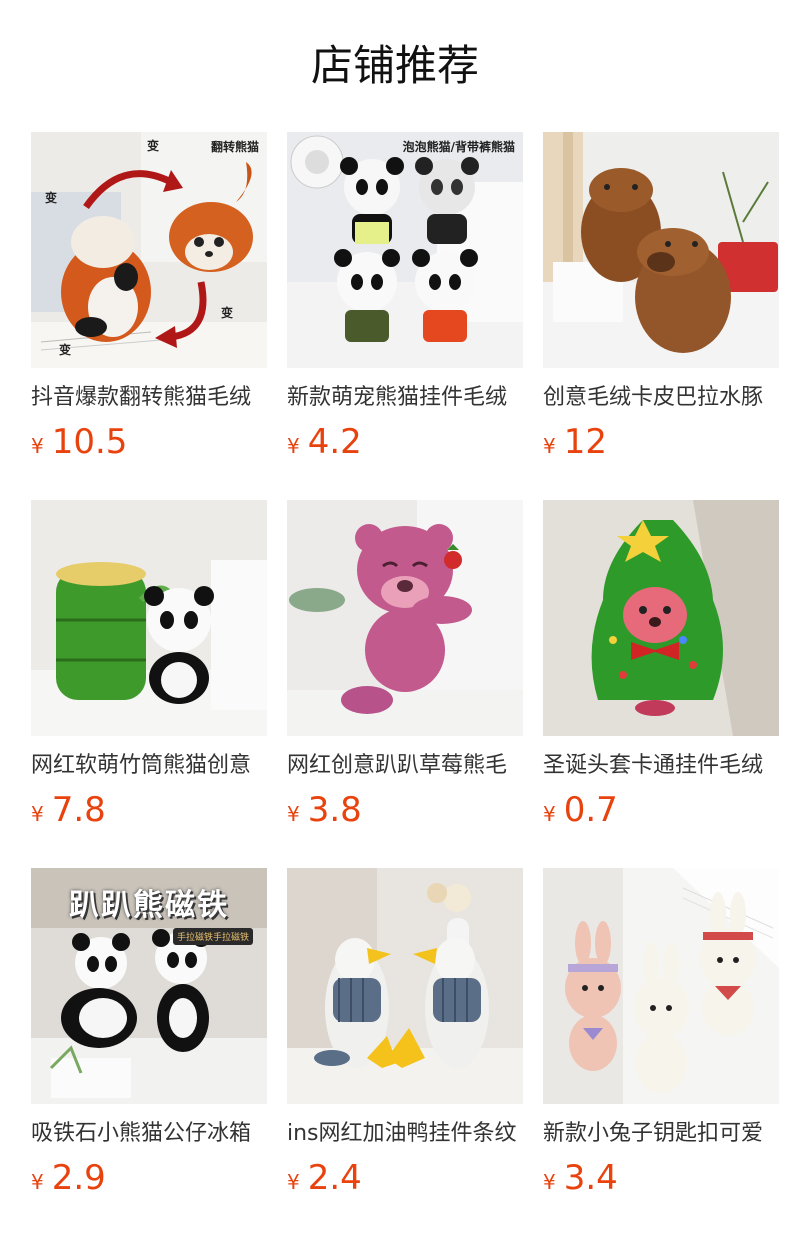  Describe the element at coordinates (149, 986) in the screenshot. I see `product-image-magnet-panda: 趴趴熊磁铁 手拉磁铁手拉磁铁` at that location.